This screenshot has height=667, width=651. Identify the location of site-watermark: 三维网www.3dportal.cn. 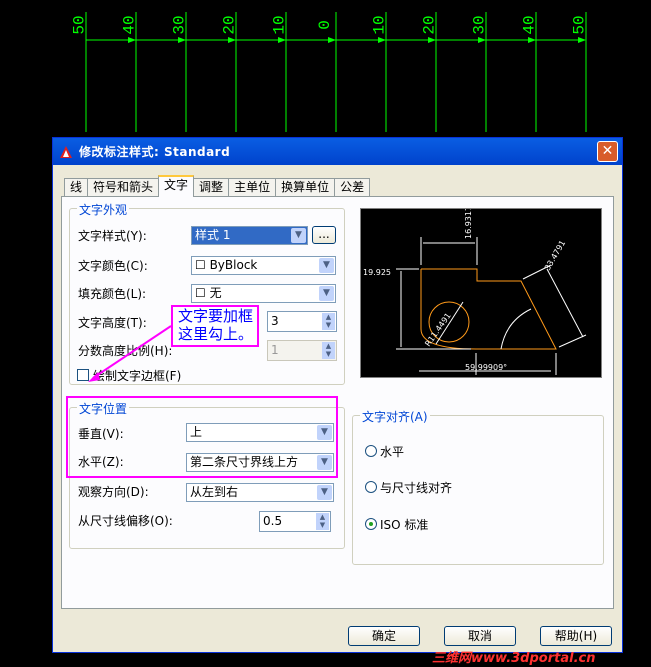
(514, 658).